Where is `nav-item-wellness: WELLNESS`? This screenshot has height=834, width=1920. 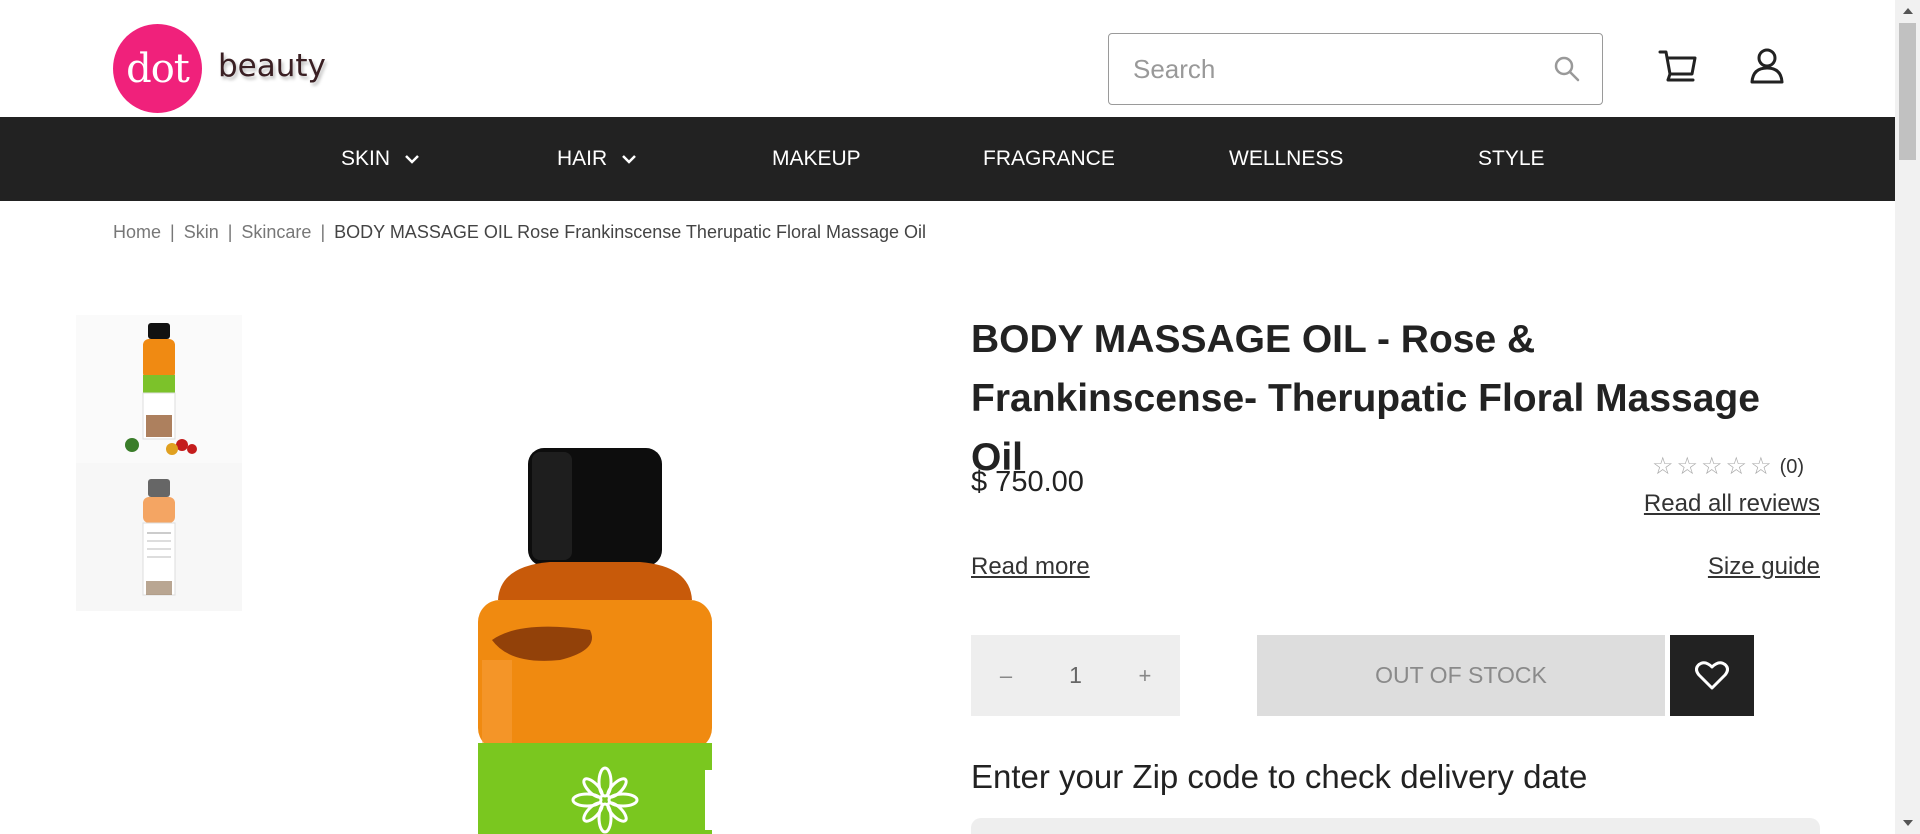
nav-item-wellness: WELLNESS is located at coordinates (1286, 159).